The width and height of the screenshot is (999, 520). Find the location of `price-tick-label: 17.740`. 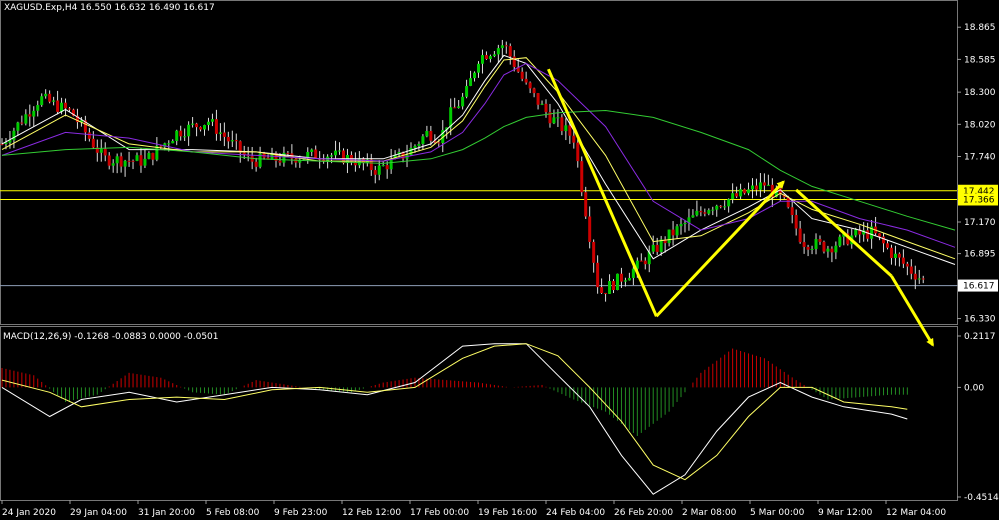

price-tick-label: 17.740 is located at coordinates (980, 158).